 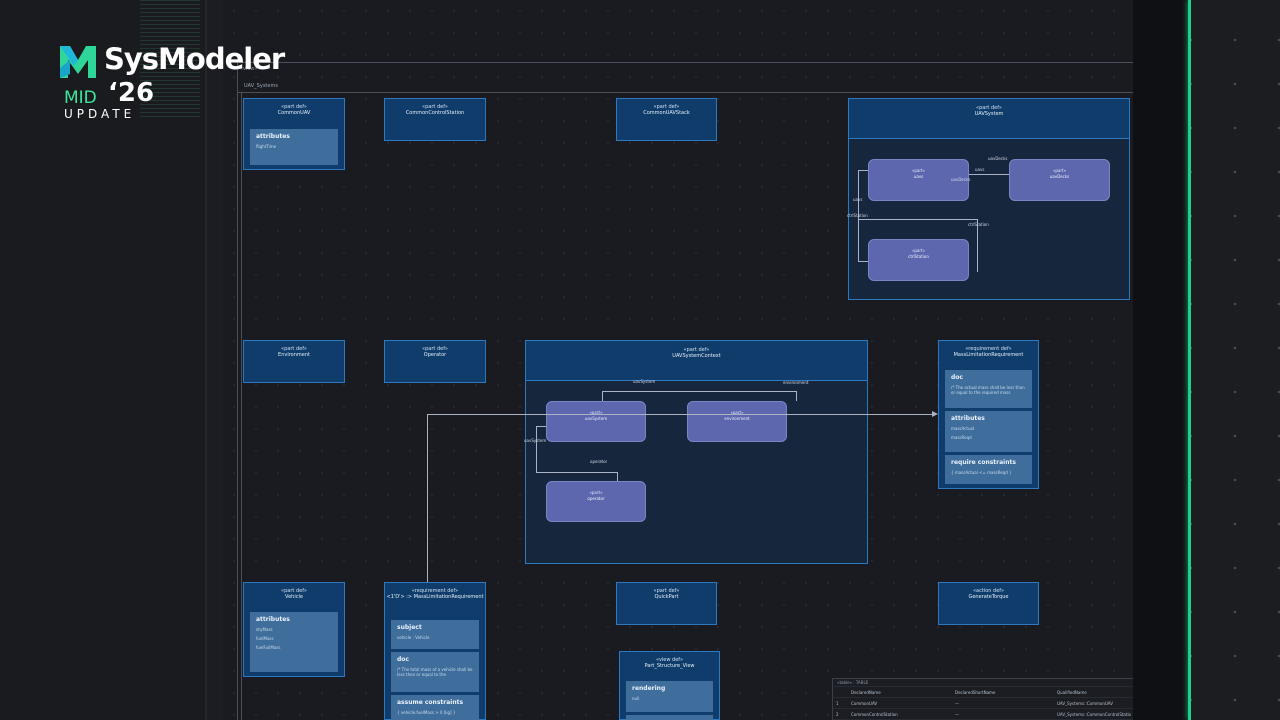 What do you see at coordinates (636, 698) in the screenshot?
I see `rendering-line: null` at bounding box center [636, 698].